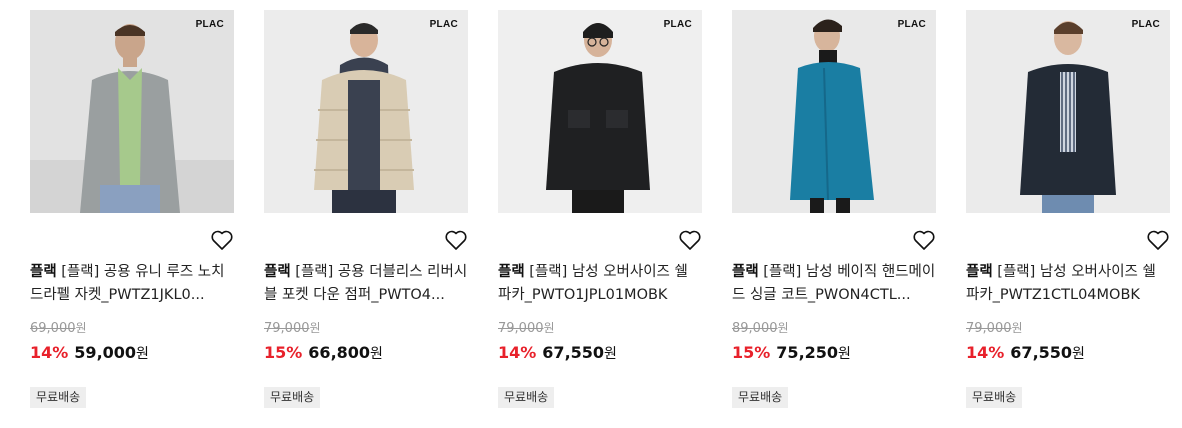  I want to click on sale-price-value: 66,800, so click(339, 352).